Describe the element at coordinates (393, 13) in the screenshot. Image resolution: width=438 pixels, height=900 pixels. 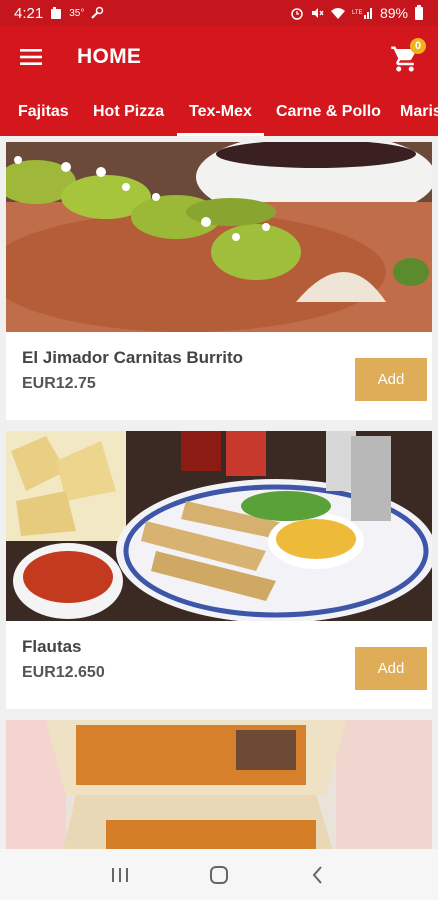
I see `battery-percent: 89%` at that location.